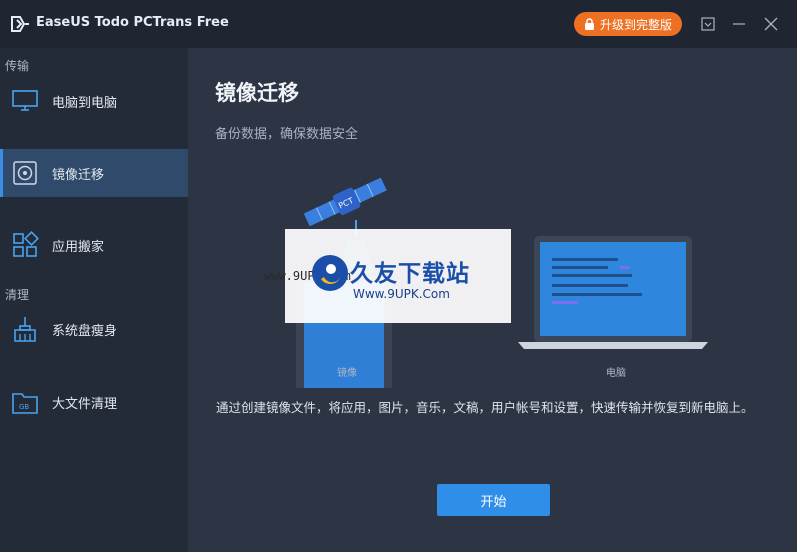  I want to click on page-title: 镜像迁移, so click(257, 93).